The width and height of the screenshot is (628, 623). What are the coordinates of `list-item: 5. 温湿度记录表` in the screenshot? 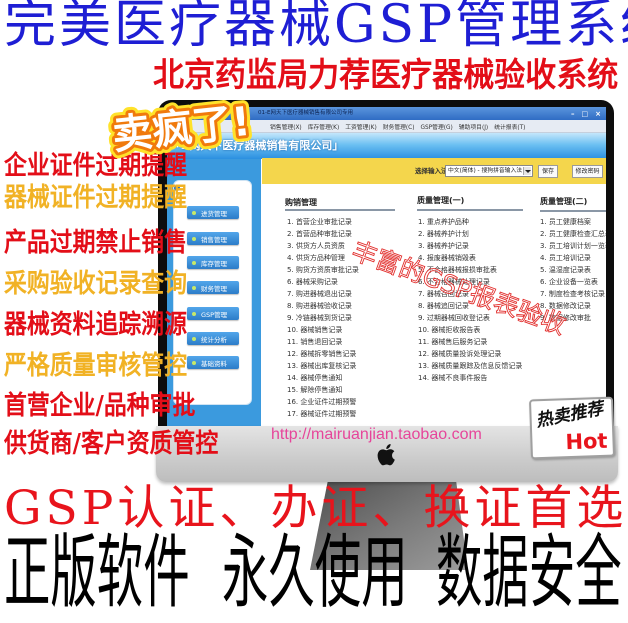 It's located at (573, 270).